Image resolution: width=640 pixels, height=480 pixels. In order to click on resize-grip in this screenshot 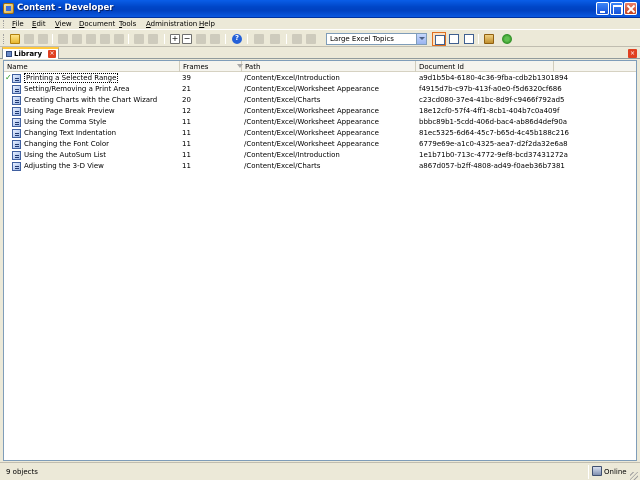, I will do `click(634, 476)`.